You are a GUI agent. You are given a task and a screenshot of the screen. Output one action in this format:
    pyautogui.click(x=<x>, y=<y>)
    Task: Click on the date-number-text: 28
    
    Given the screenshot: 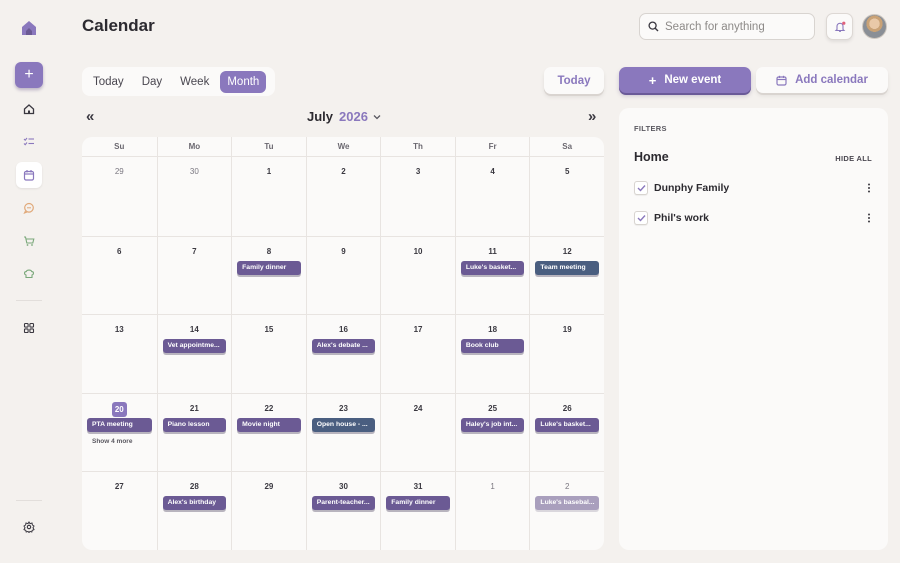 What is the action you would take?
    pyautogui.click(x=194, y=487)
    